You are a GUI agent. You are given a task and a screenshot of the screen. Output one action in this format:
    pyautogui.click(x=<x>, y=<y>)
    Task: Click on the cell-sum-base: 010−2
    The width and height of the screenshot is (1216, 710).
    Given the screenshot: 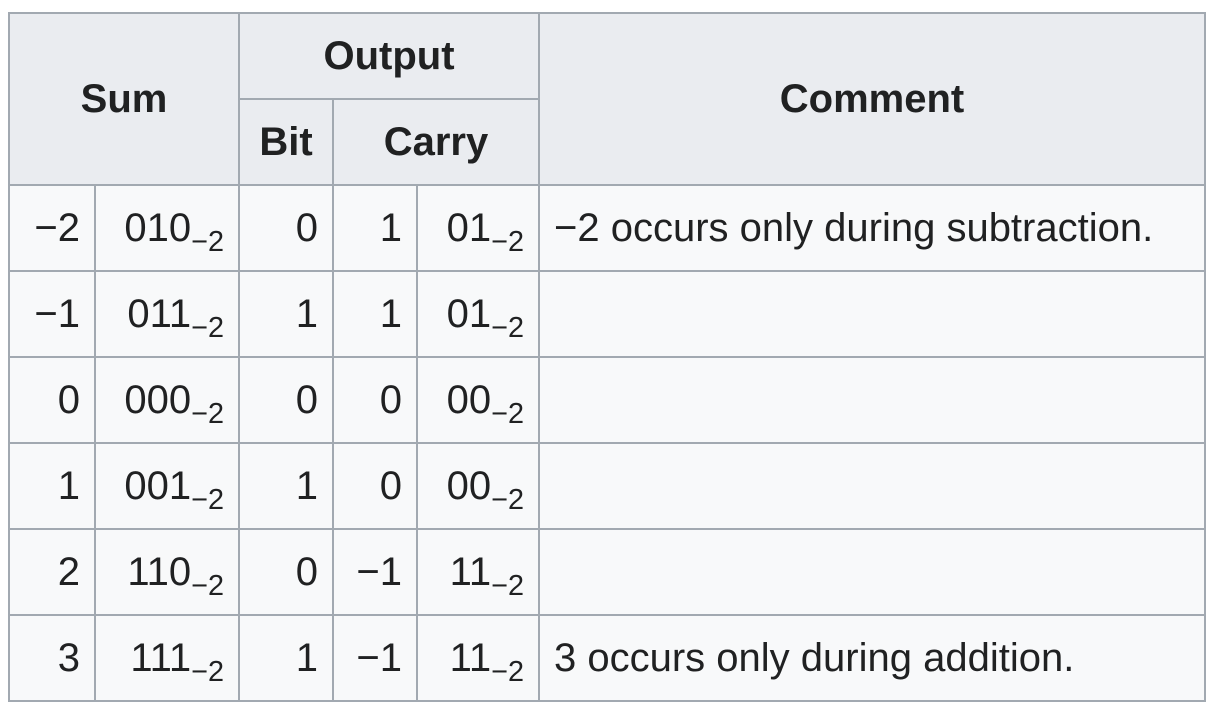 What is the action you would take?
    pyautogui.click(x=167, y=228)
    